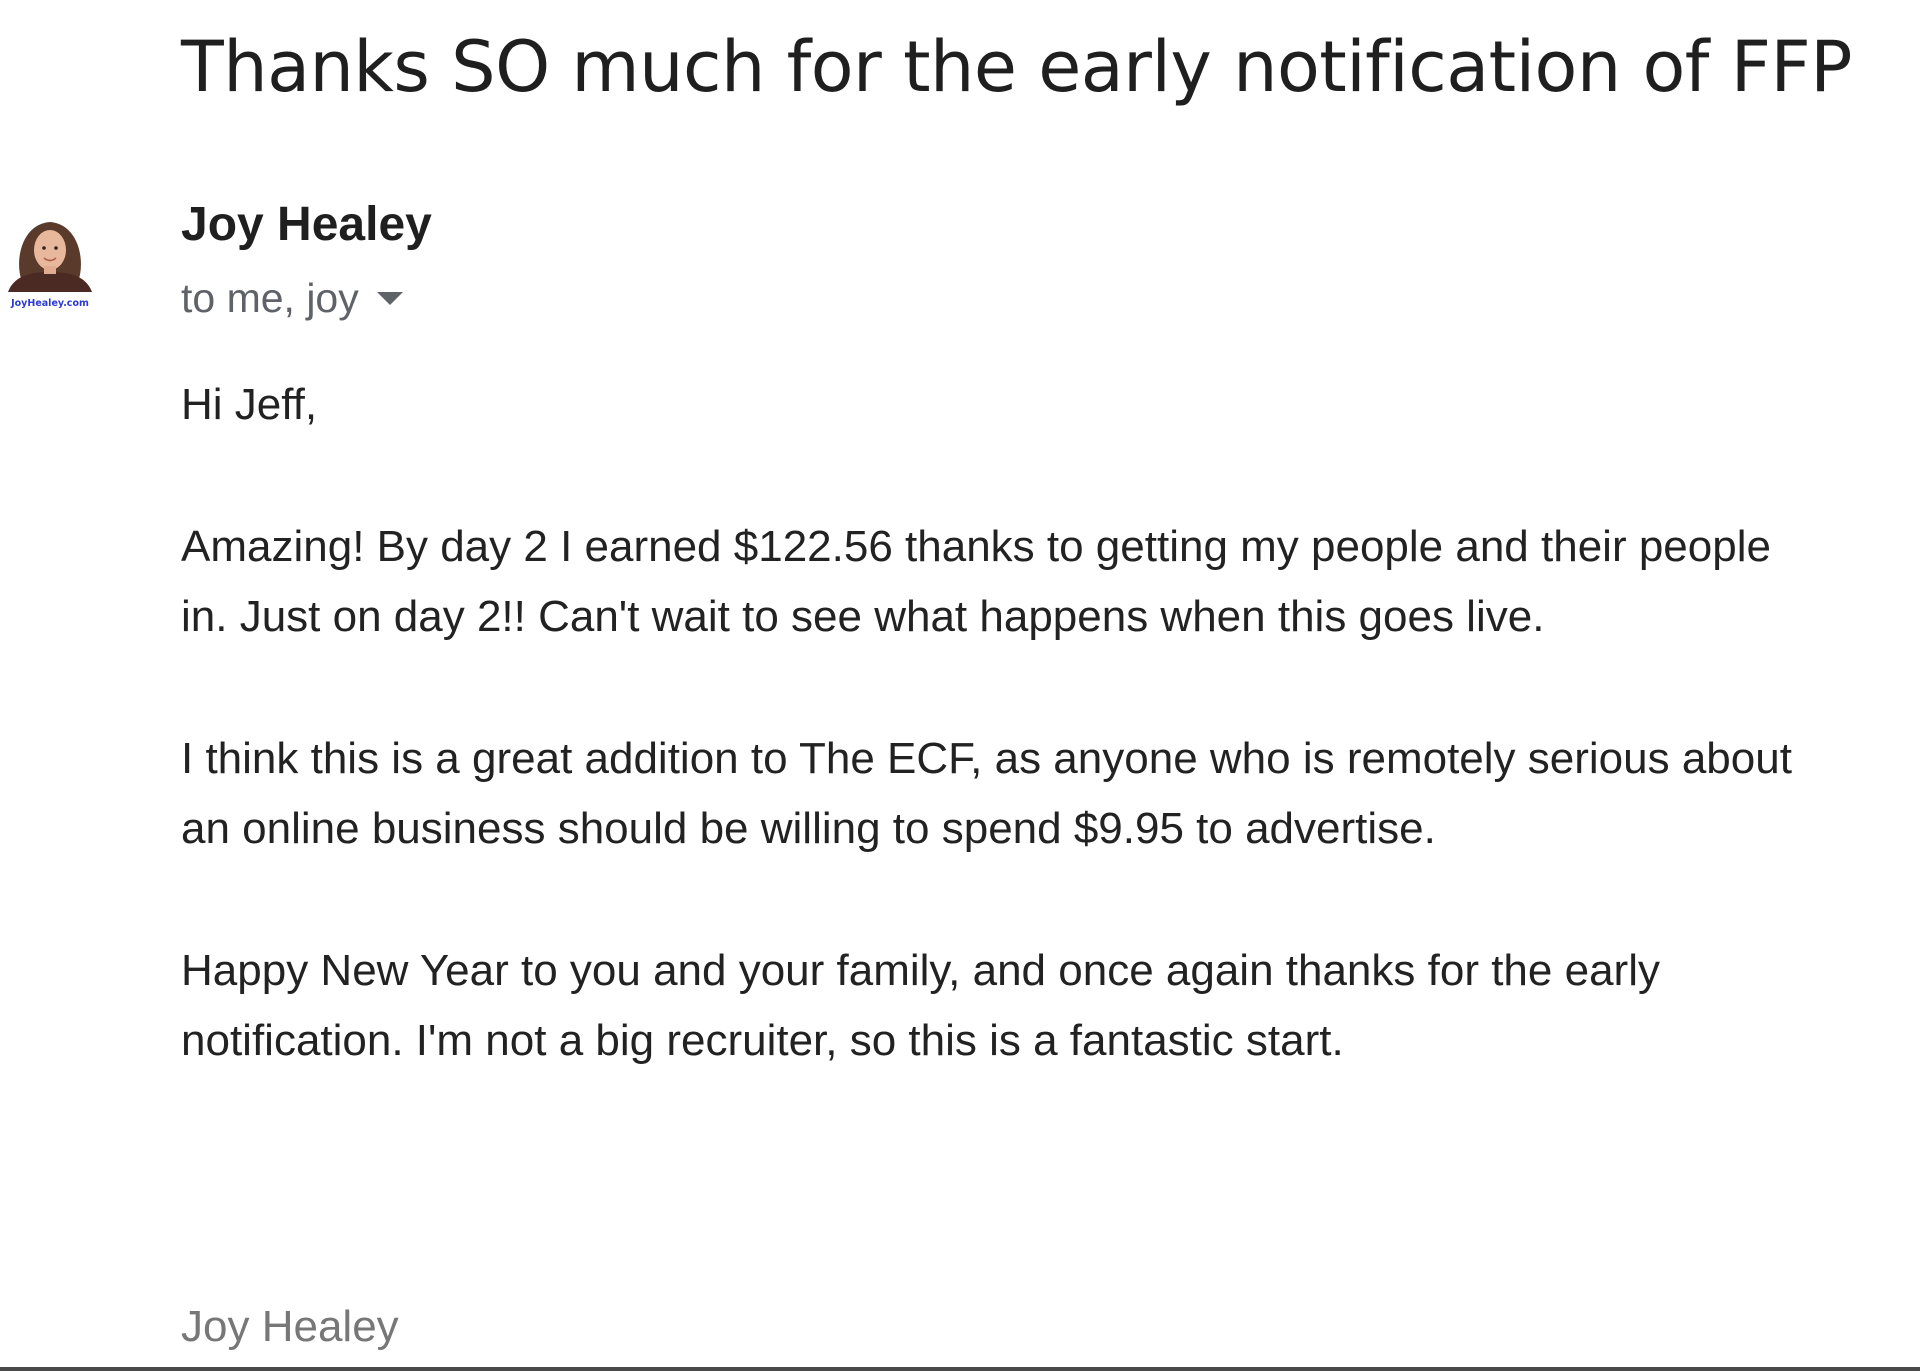 The width and height of the screenshot is (1920, 1371). I want to click on show-details-button, so click(391, 298).